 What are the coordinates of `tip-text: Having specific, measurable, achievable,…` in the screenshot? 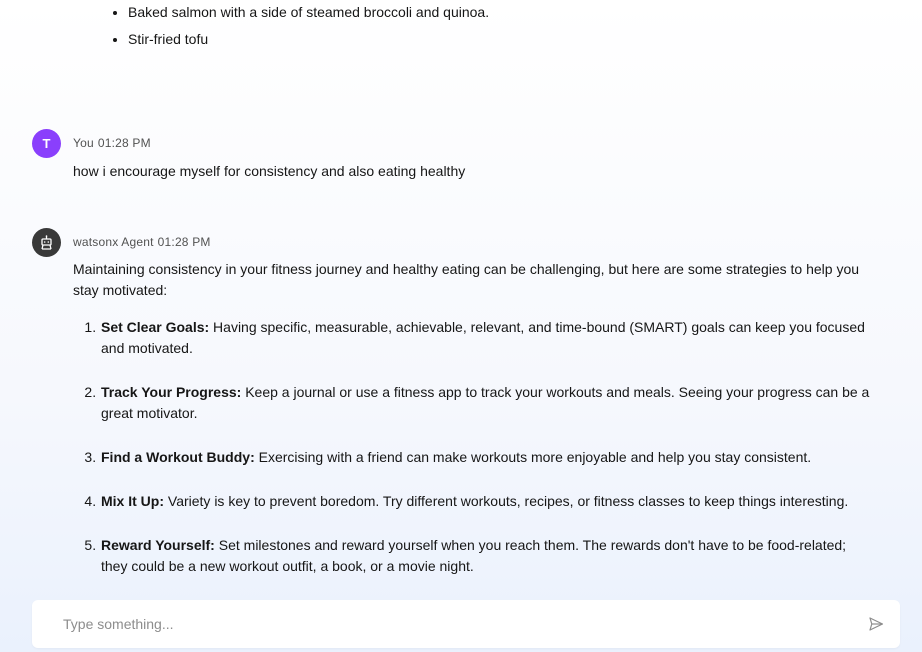 It's located at (483, 337).